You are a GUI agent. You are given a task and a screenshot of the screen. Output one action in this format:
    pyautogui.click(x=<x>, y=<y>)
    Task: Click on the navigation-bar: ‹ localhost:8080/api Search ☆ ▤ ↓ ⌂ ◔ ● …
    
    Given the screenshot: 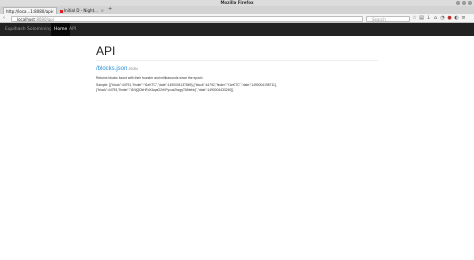 What is the action you would take?
    pyautogui.click(x=237, y=18)
    